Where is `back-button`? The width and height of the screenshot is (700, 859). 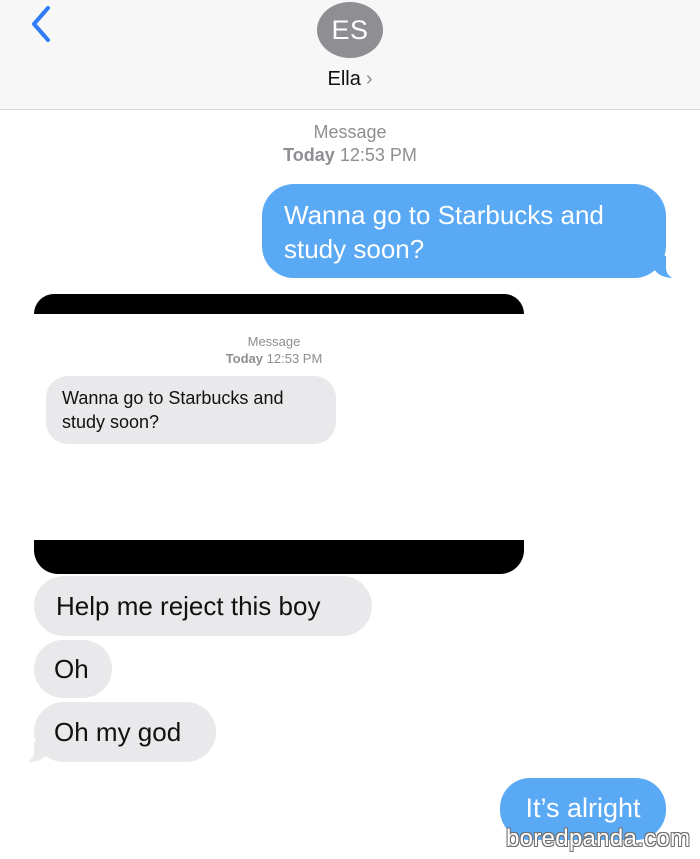
back-button is located at coordinates (42, 24).